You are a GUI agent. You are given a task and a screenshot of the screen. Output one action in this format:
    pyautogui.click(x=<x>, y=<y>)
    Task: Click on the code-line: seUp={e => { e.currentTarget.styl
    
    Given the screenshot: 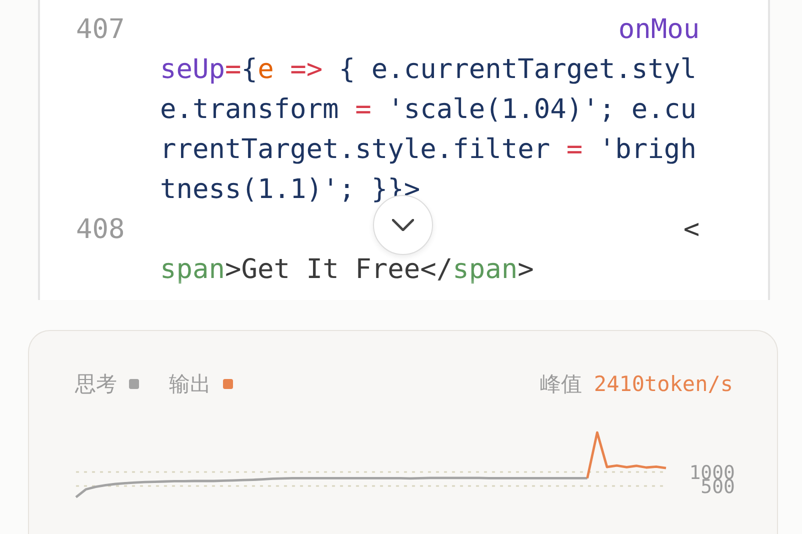 What is the action you would take?
    pyautogui.click(x=428, y=70)
    